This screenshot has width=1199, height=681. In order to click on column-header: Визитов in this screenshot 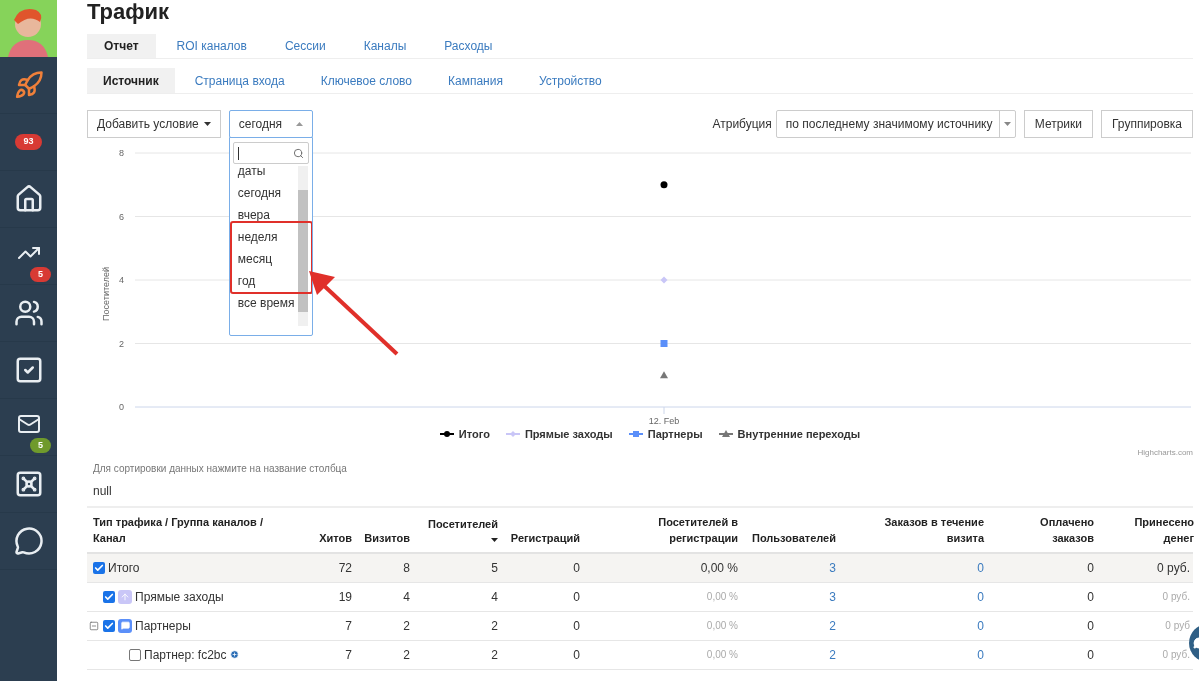, I will do `click(387, 537)`.